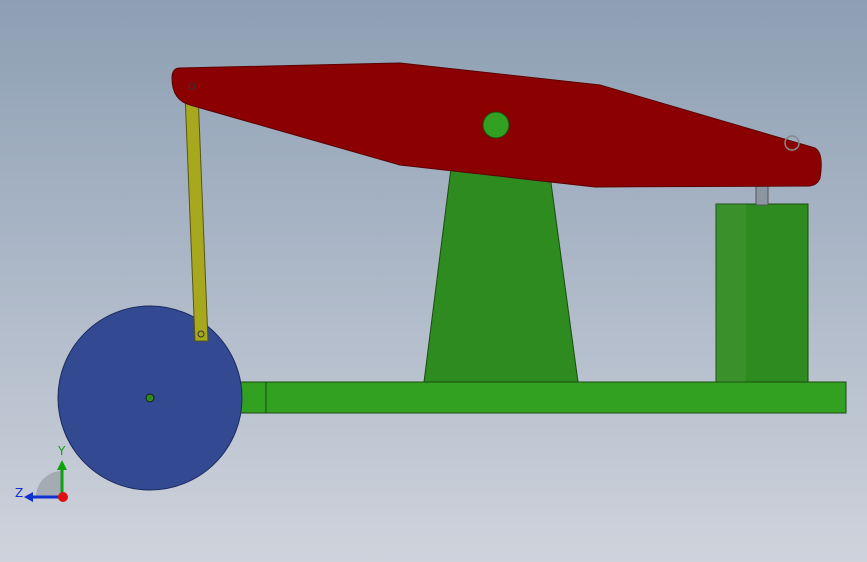 The image size is (867, 562). What do you see at coordinates (762, 293) in the screenshot?
I see `cylinder` at bounding box center [762, 293].